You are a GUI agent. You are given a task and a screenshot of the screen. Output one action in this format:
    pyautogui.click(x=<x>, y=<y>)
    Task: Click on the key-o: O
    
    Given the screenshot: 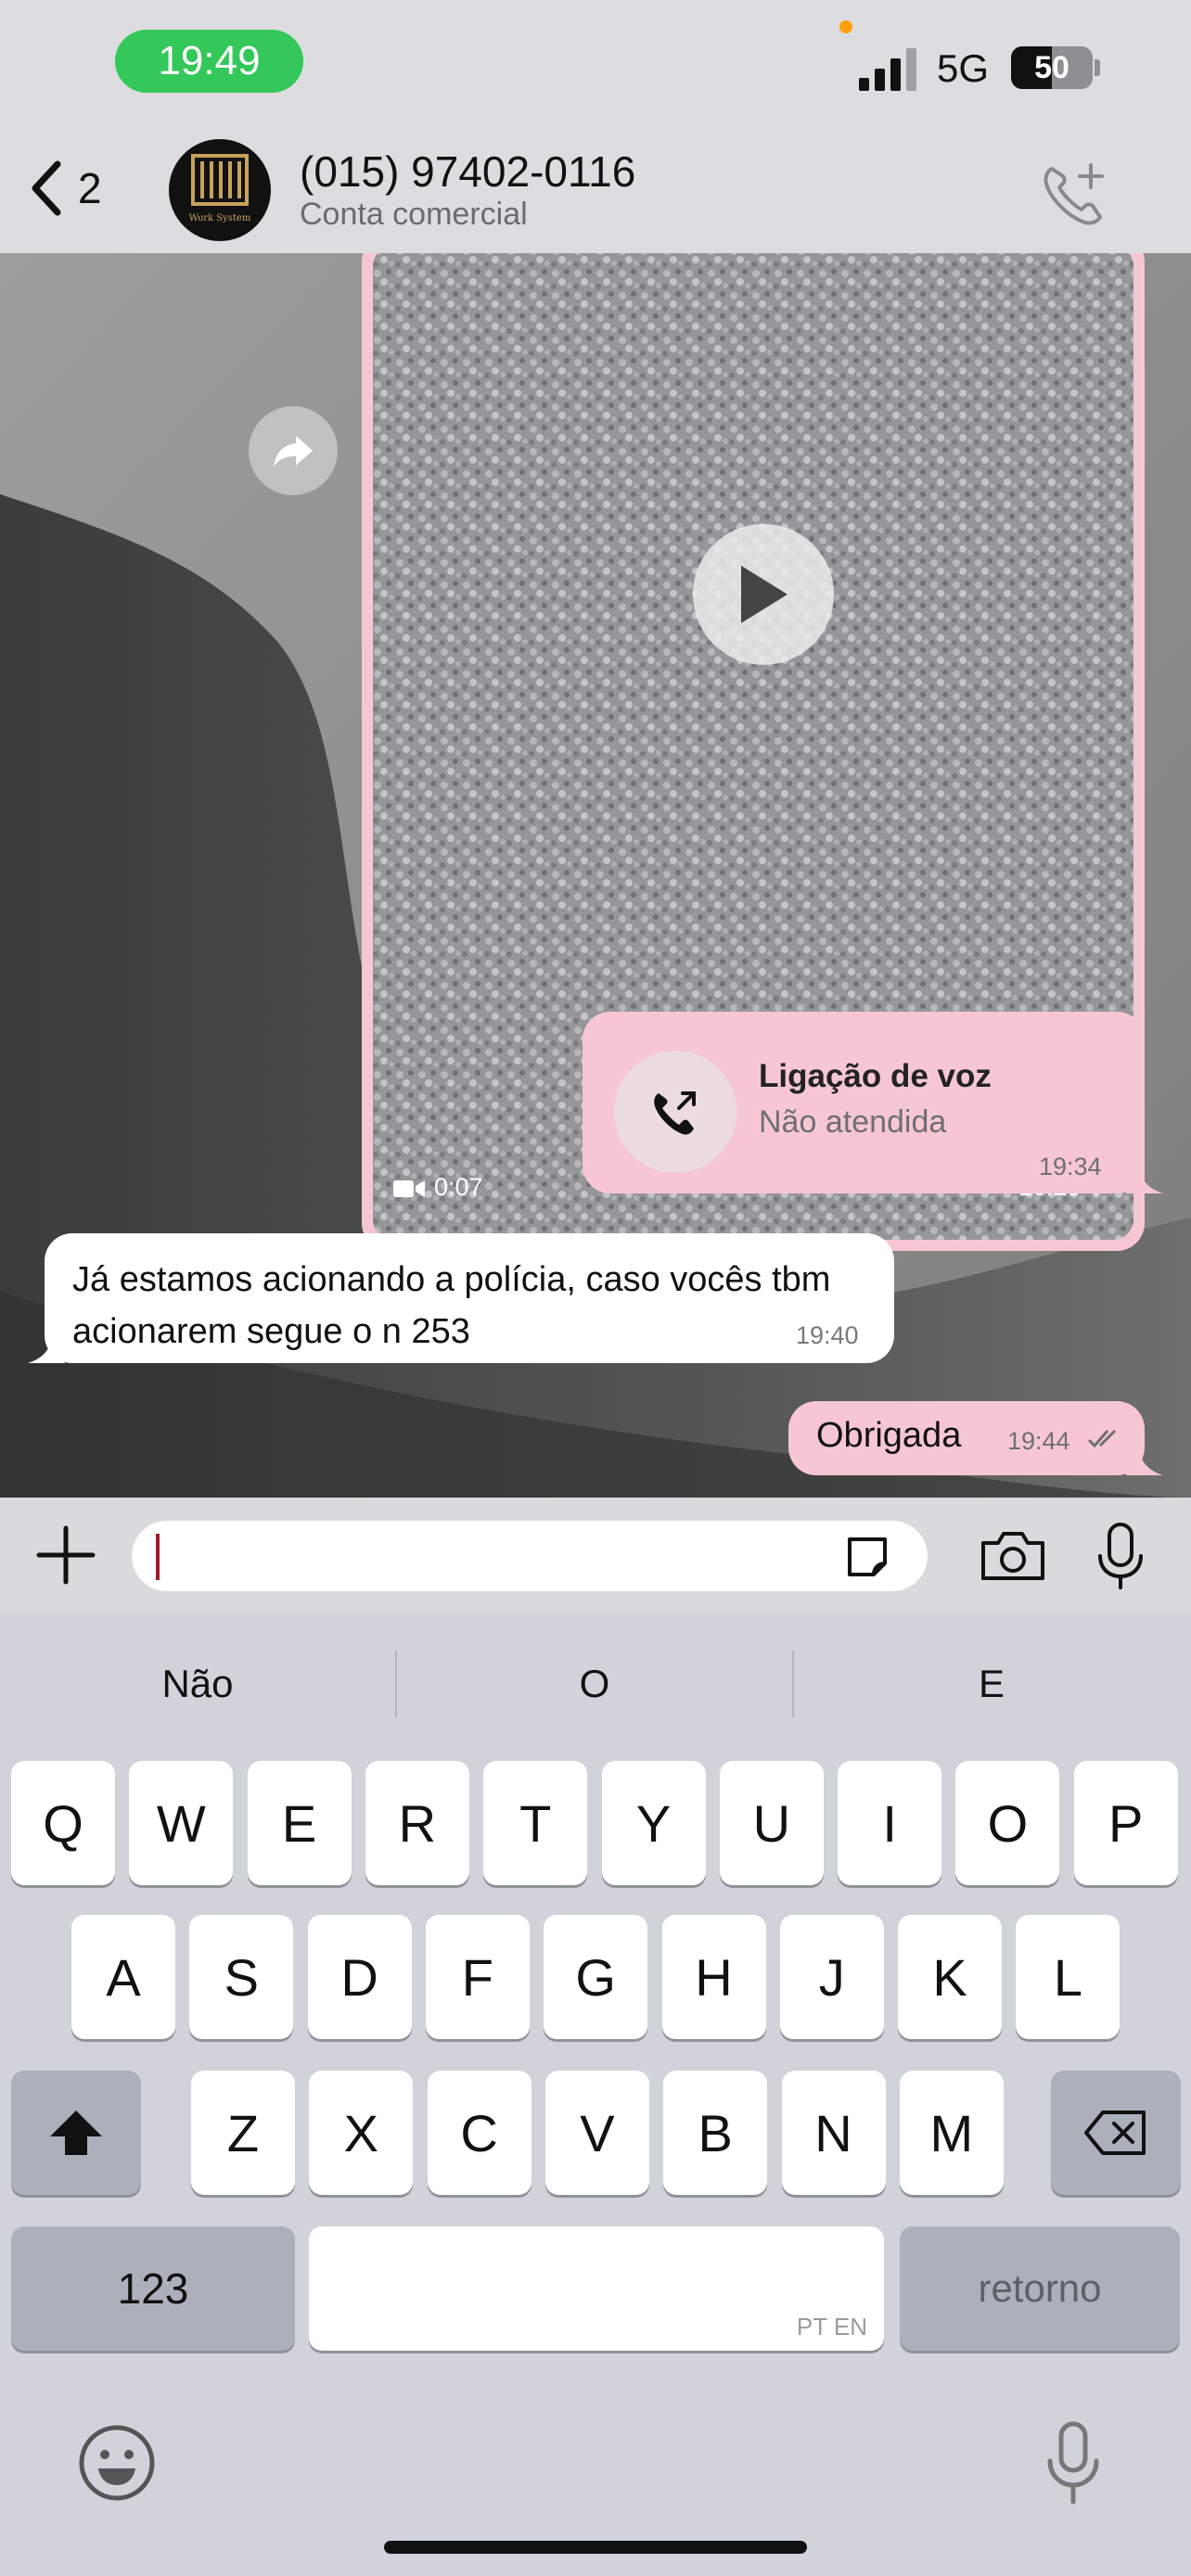 What is the action you would take?
    pyautogui.click(x=1007, y=1823)
    